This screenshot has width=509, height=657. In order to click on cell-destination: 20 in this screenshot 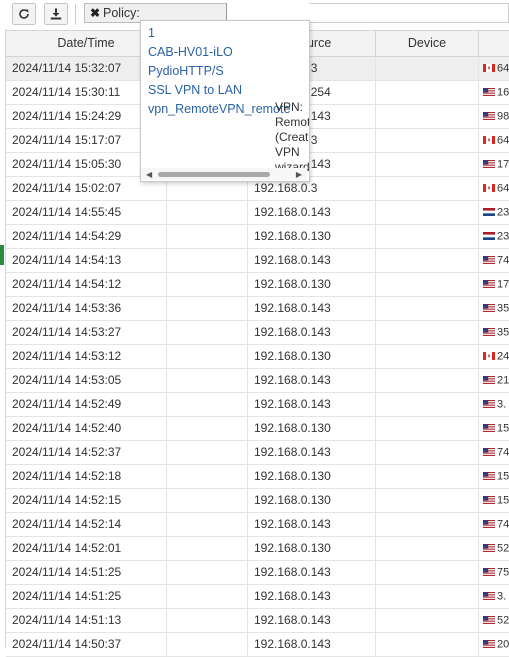, I will do `click(494, 644)`.